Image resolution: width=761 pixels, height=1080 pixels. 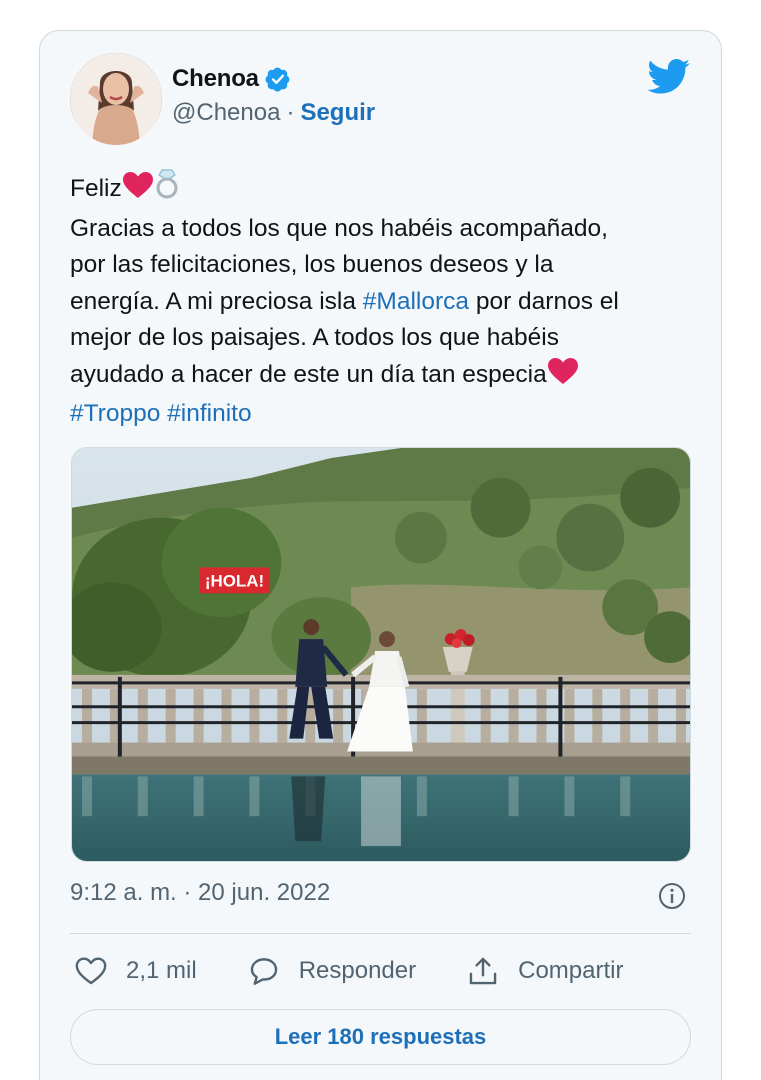 What do you see at coordinates (216, 301) in the screenshot?
I see `tweet-line-4: energía. A mi preciosa isla` at bounding box center [216, 301].